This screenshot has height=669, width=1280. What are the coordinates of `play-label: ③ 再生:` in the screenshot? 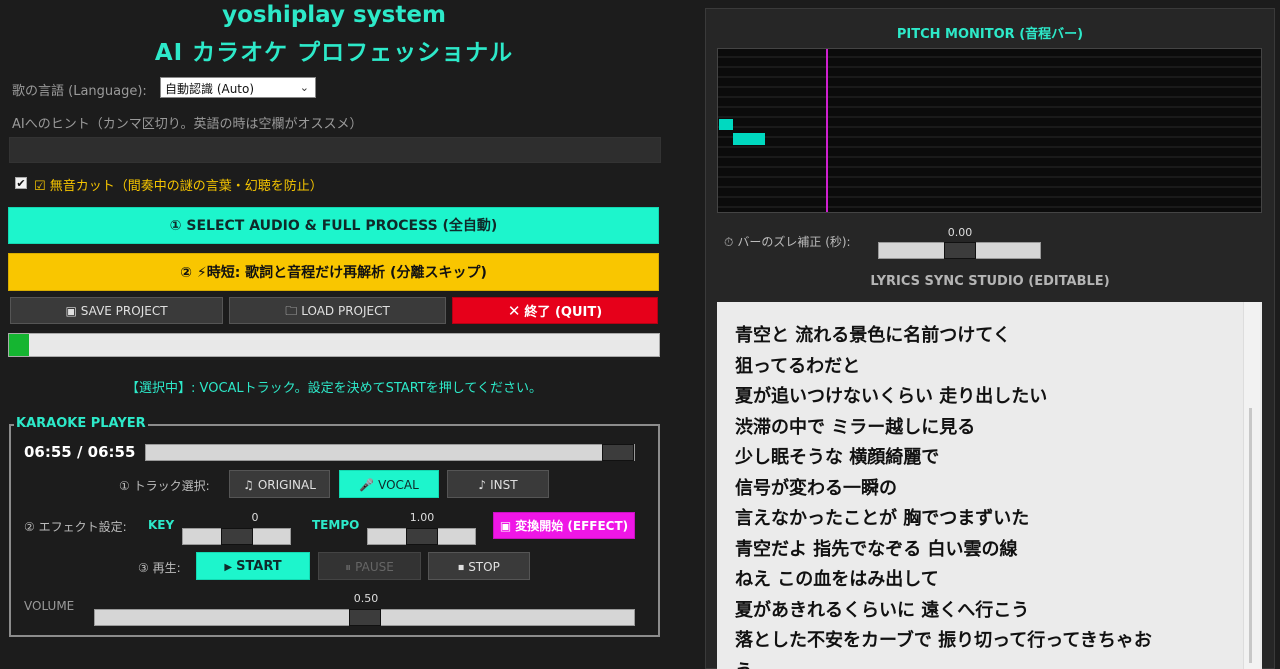 It's located at (159, 568).